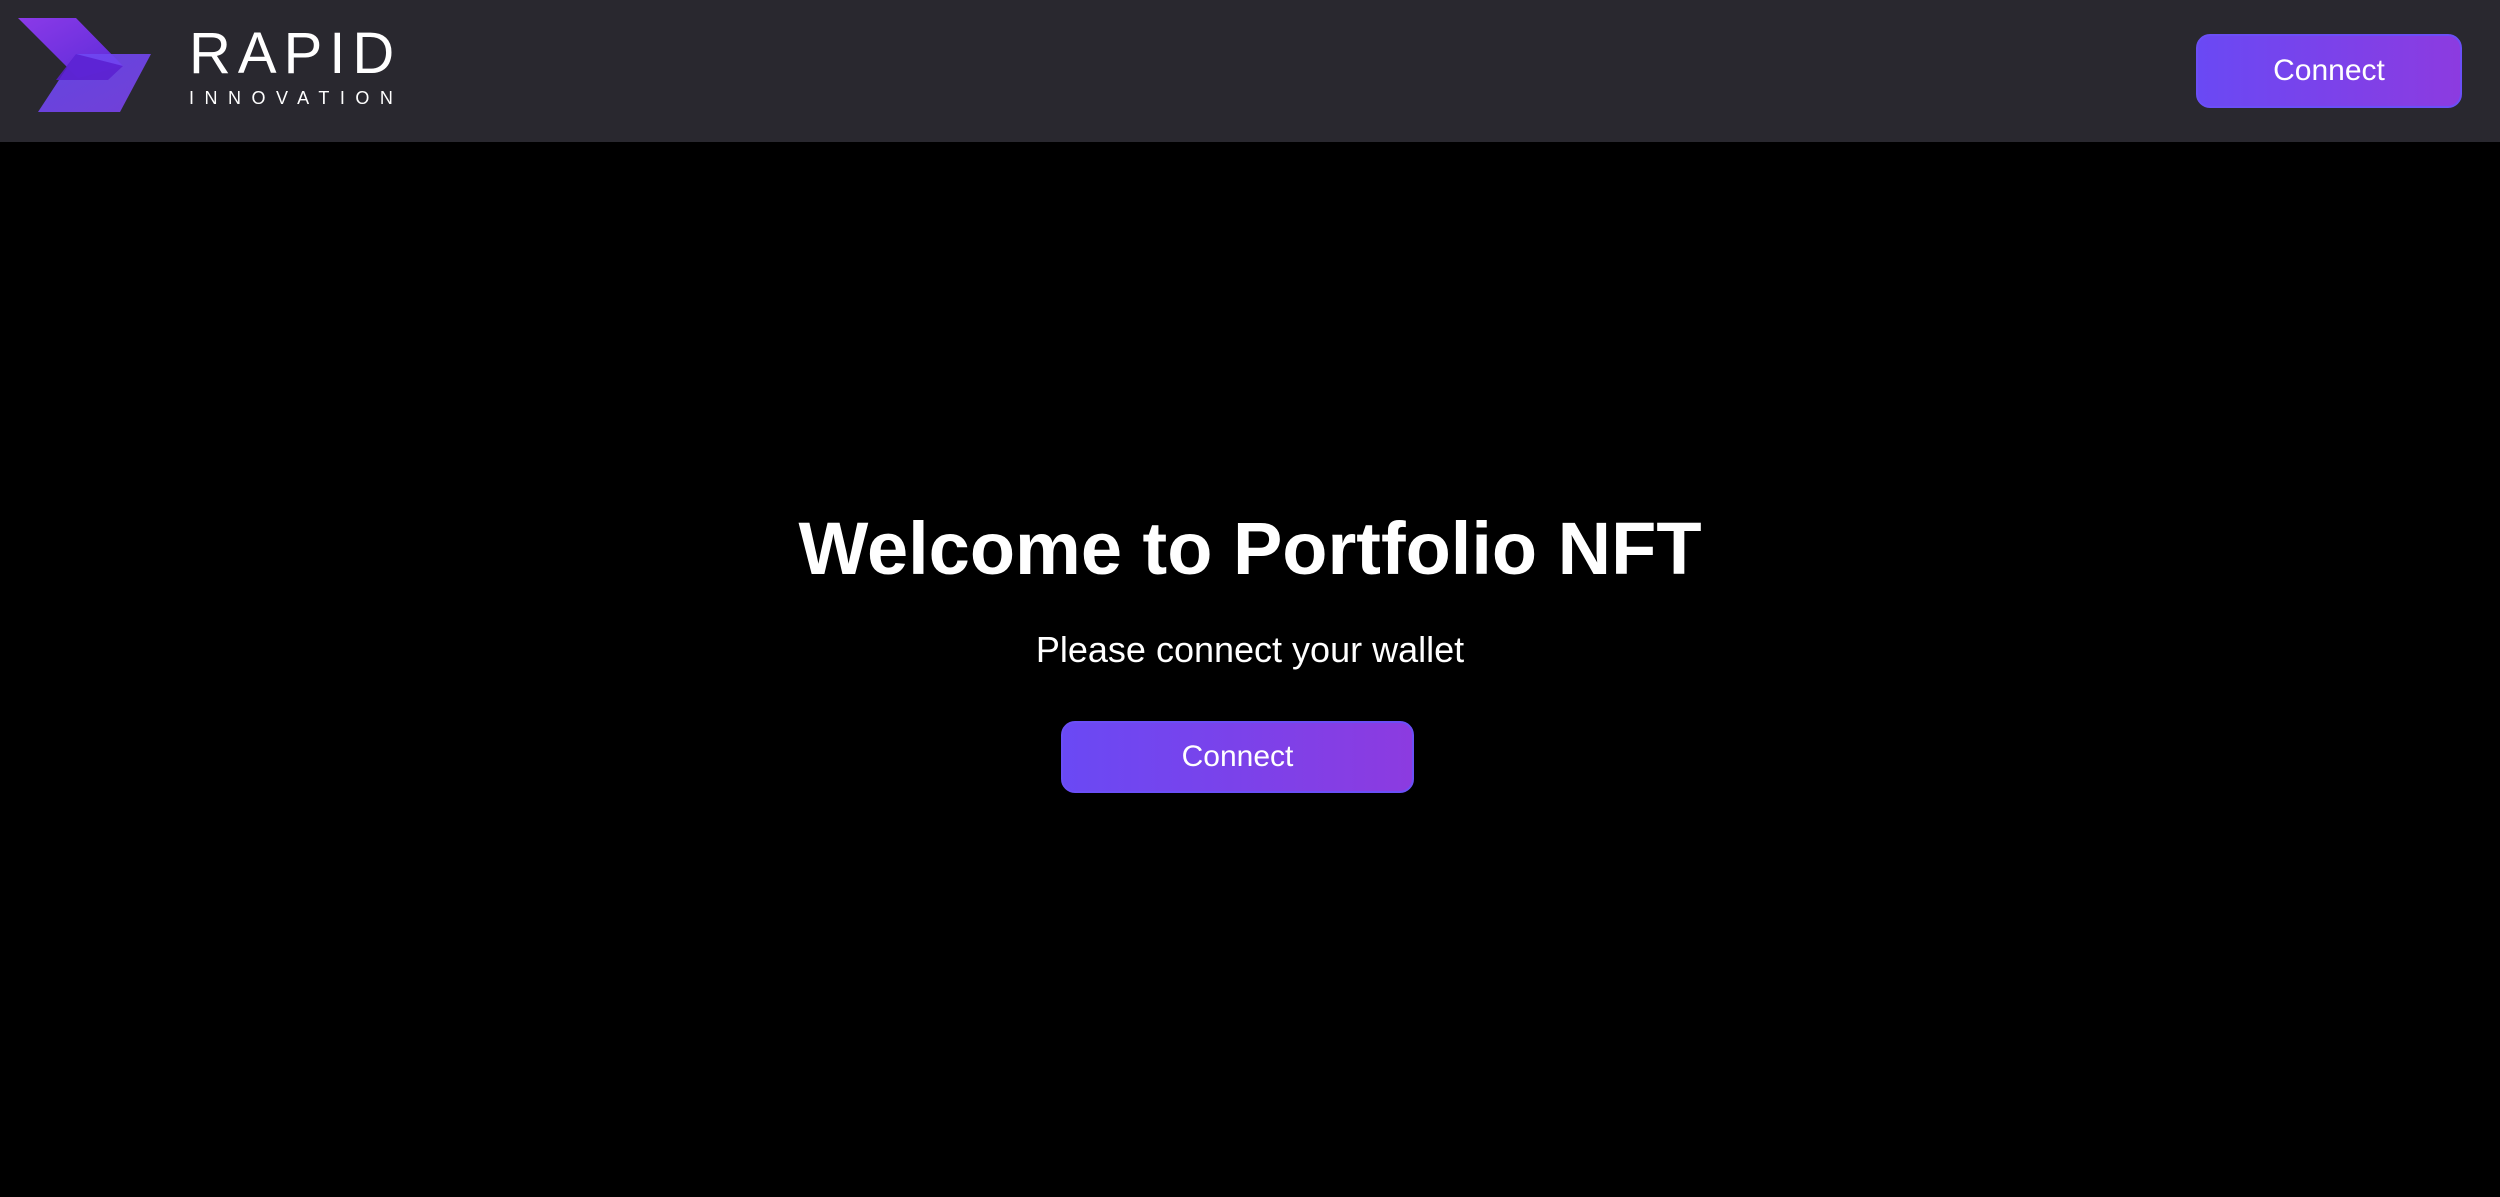 The image size is (2500, 1197). What do you see at coordinates (1250, 548) in the screenshot?
I see `page-title: Welcome to Portfolio NFT` at bounding box center [1250, 548].